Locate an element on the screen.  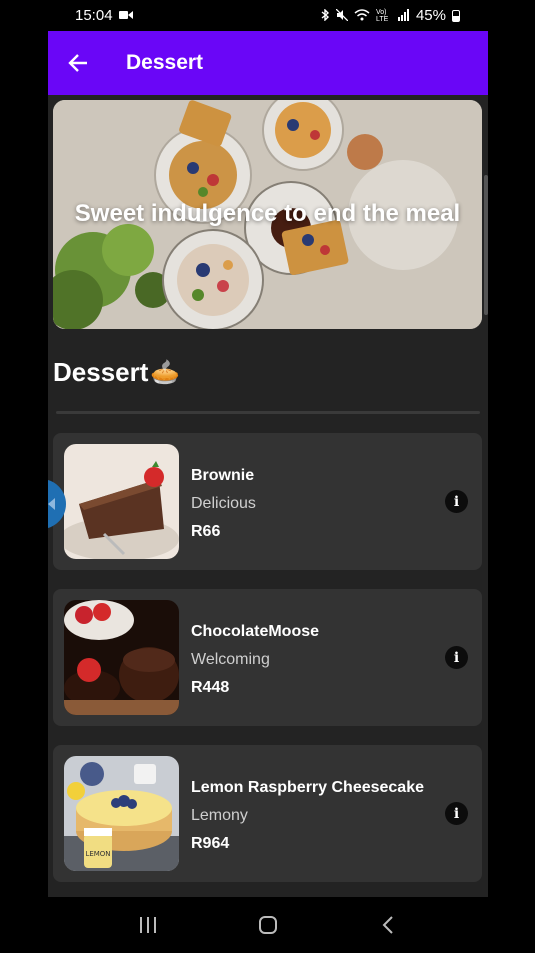
item-name: Brownie is located at coordinates (223, 475).